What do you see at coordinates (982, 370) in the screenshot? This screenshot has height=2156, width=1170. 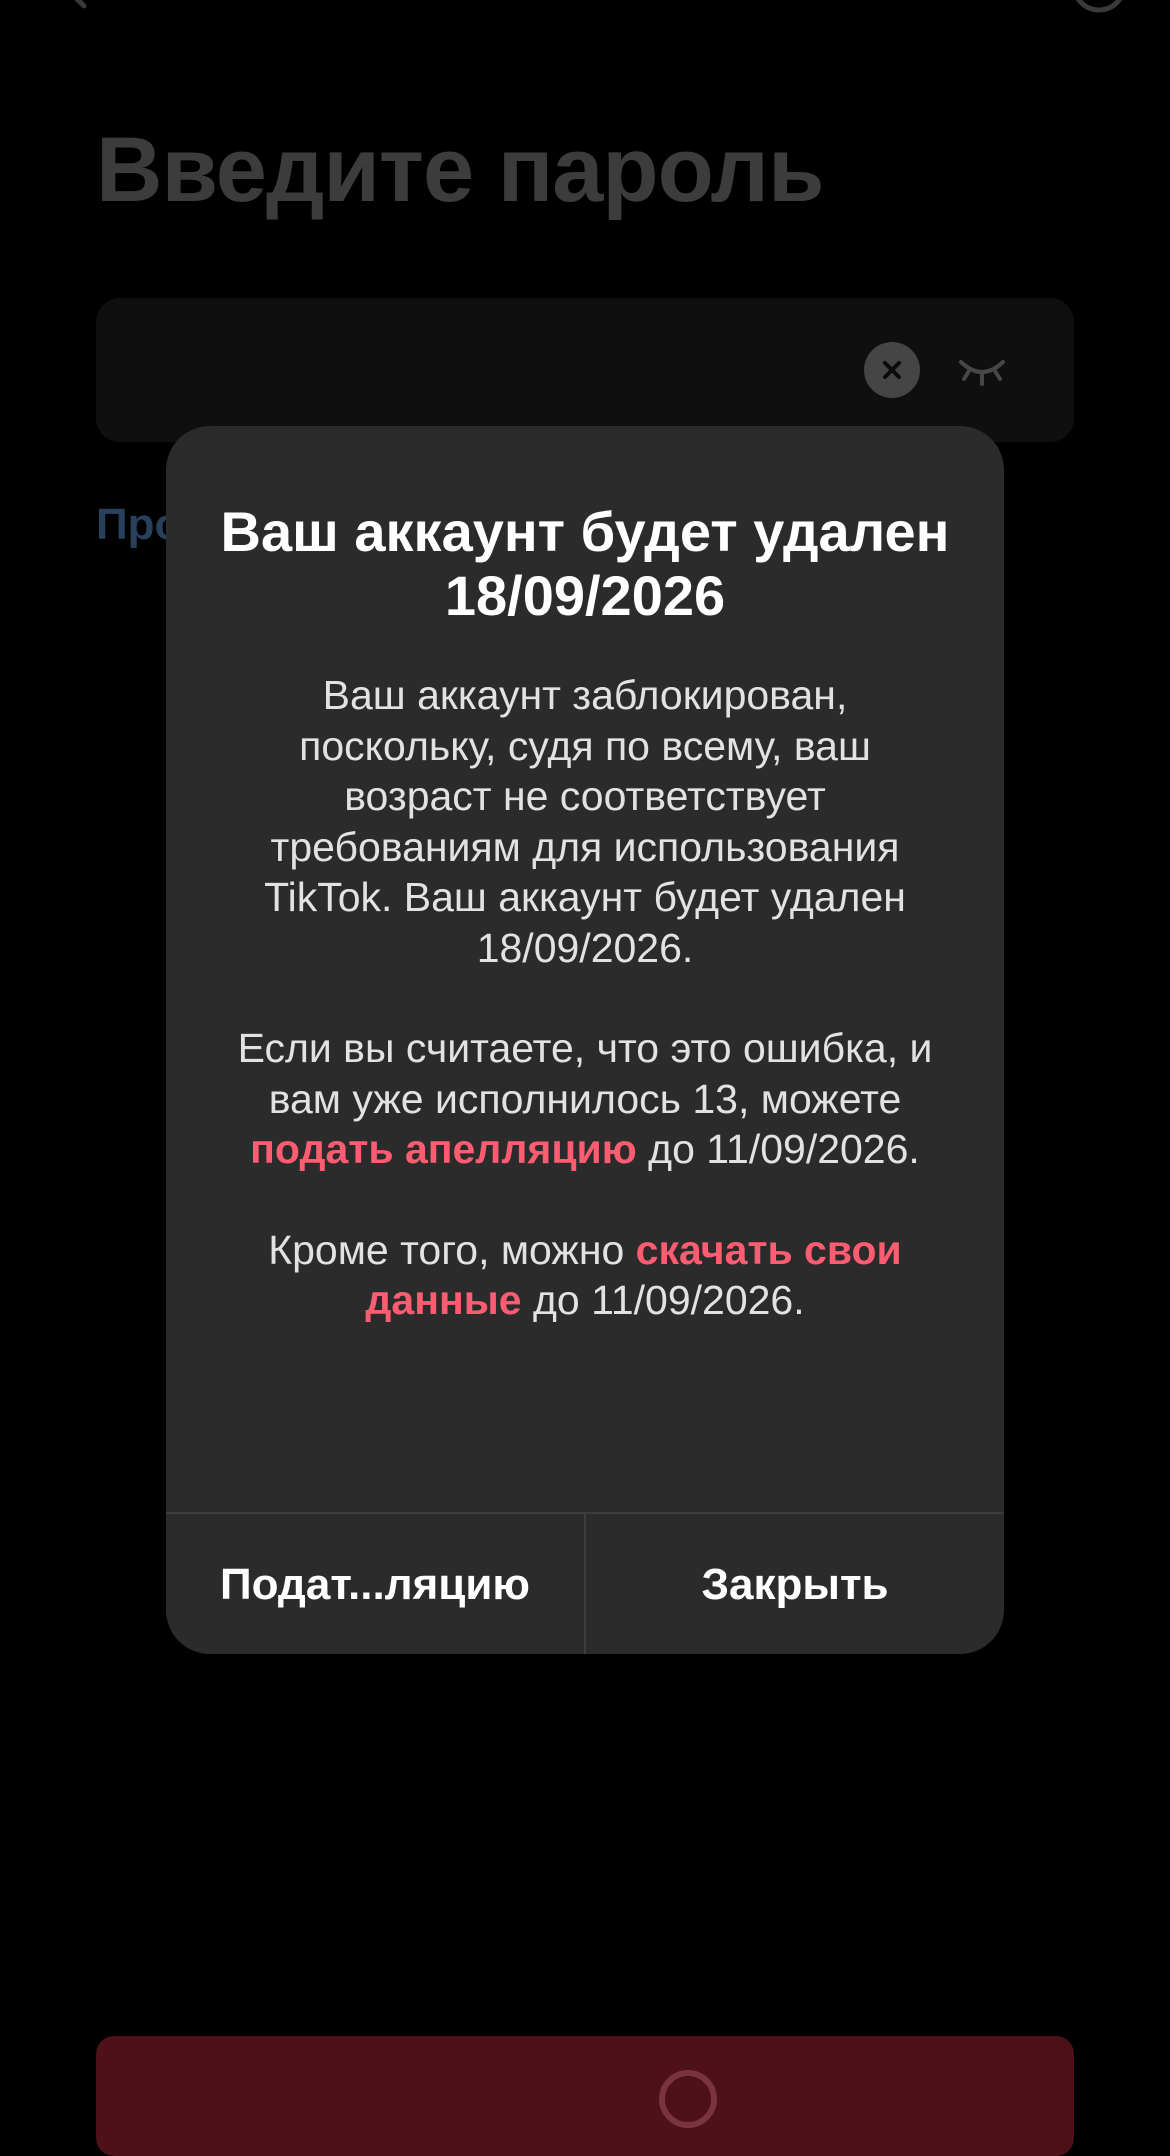 I see `eye-closed-icon` at bounding box center [982, 370].